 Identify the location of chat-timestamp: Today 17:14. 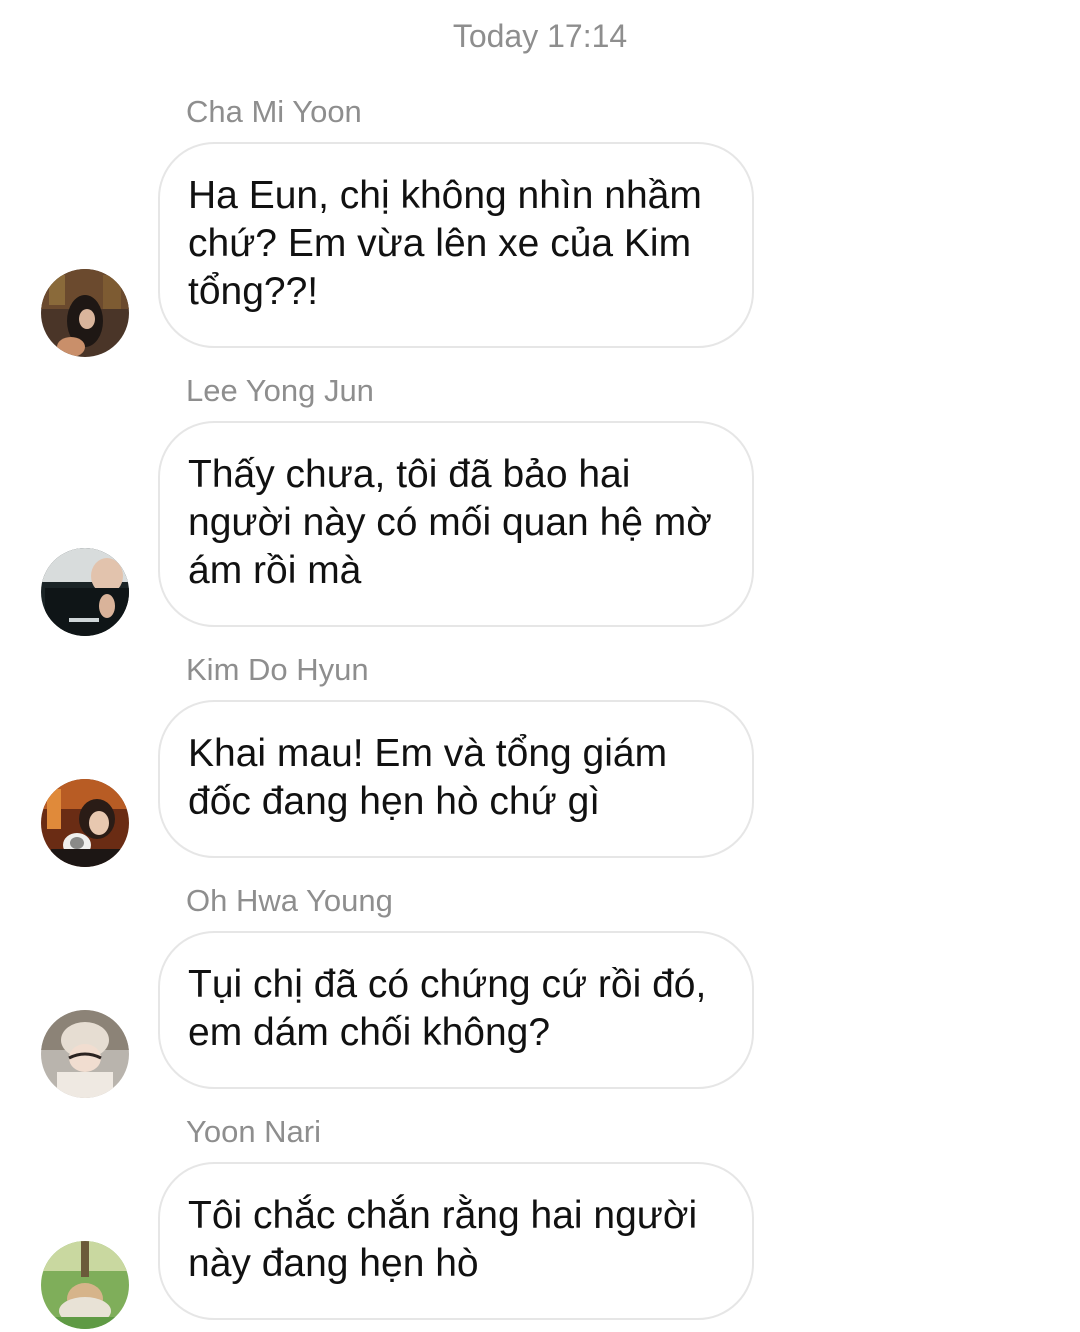
(540, 36).